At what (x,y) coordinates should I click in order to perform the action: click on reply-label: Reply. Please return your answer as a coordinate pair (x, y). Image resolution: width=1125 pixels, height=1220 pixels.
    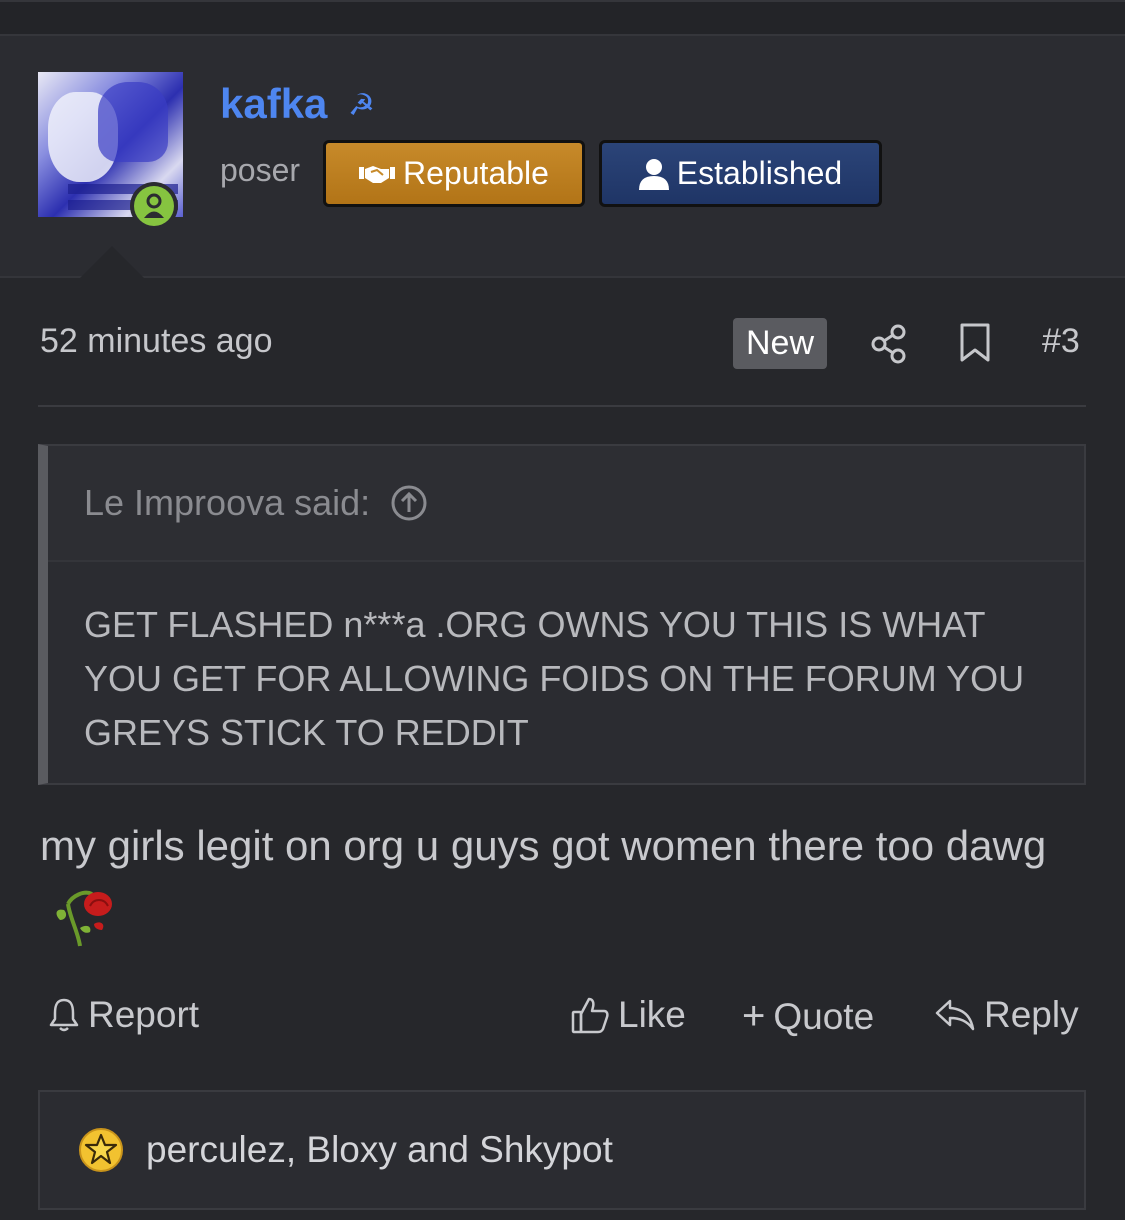
    Looking at the image, I should click on (1031, 1014).